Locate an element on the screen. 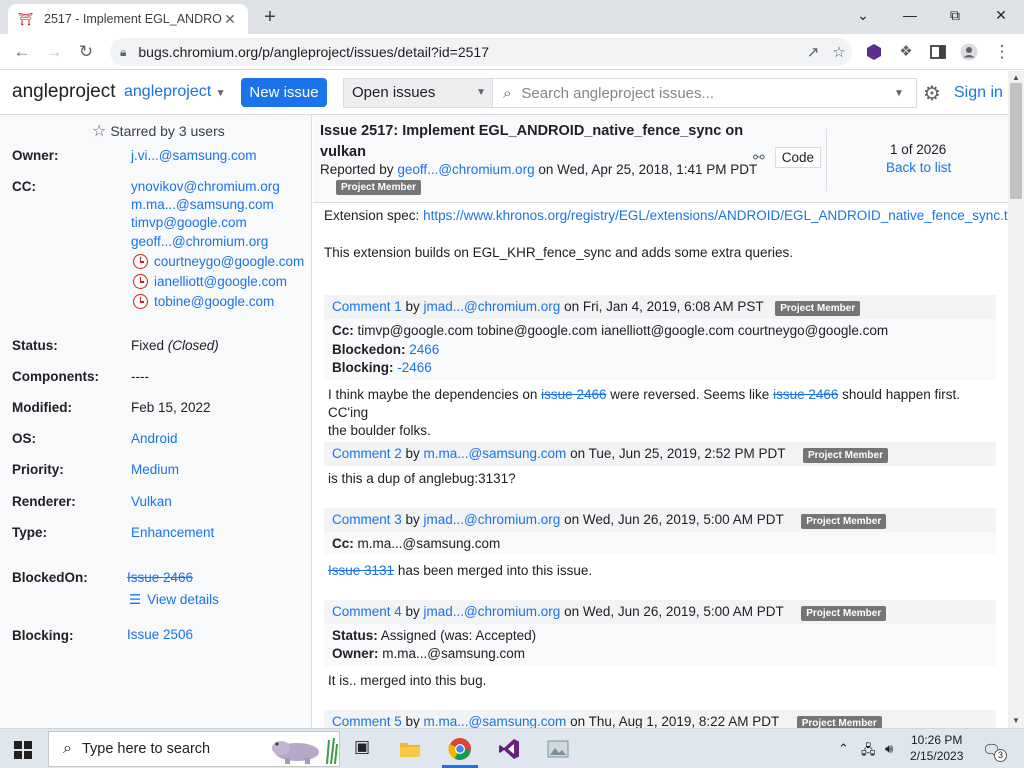 This screenshot has height=768, width=1024. extension-hexagon-icon is located at coordinates (874, 52).